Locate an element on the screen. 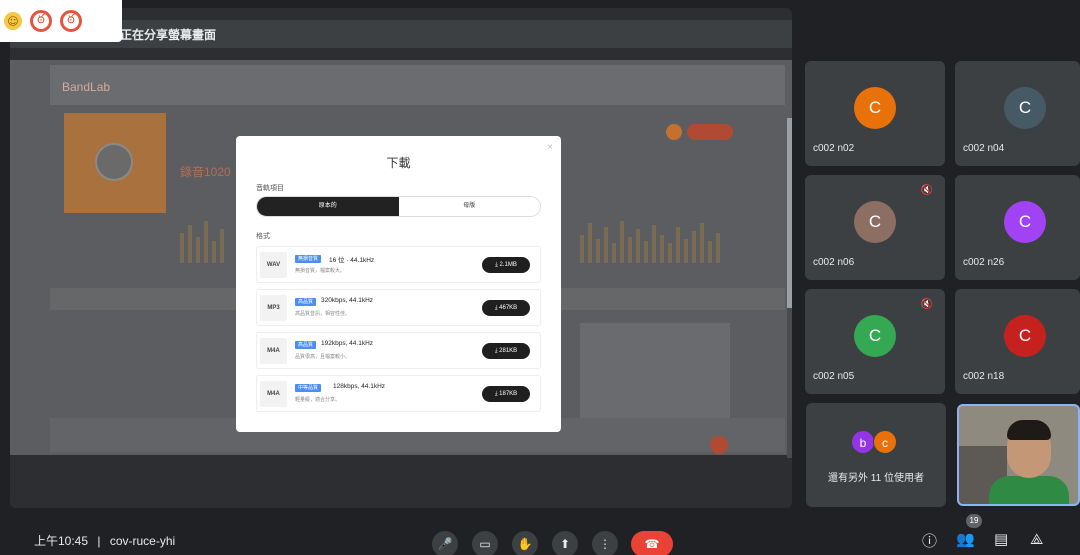 Image resolution: width=1080 pixels, height=555 pixels. participant-tile: C c002 n04 is located at coordinates (1017, 113).